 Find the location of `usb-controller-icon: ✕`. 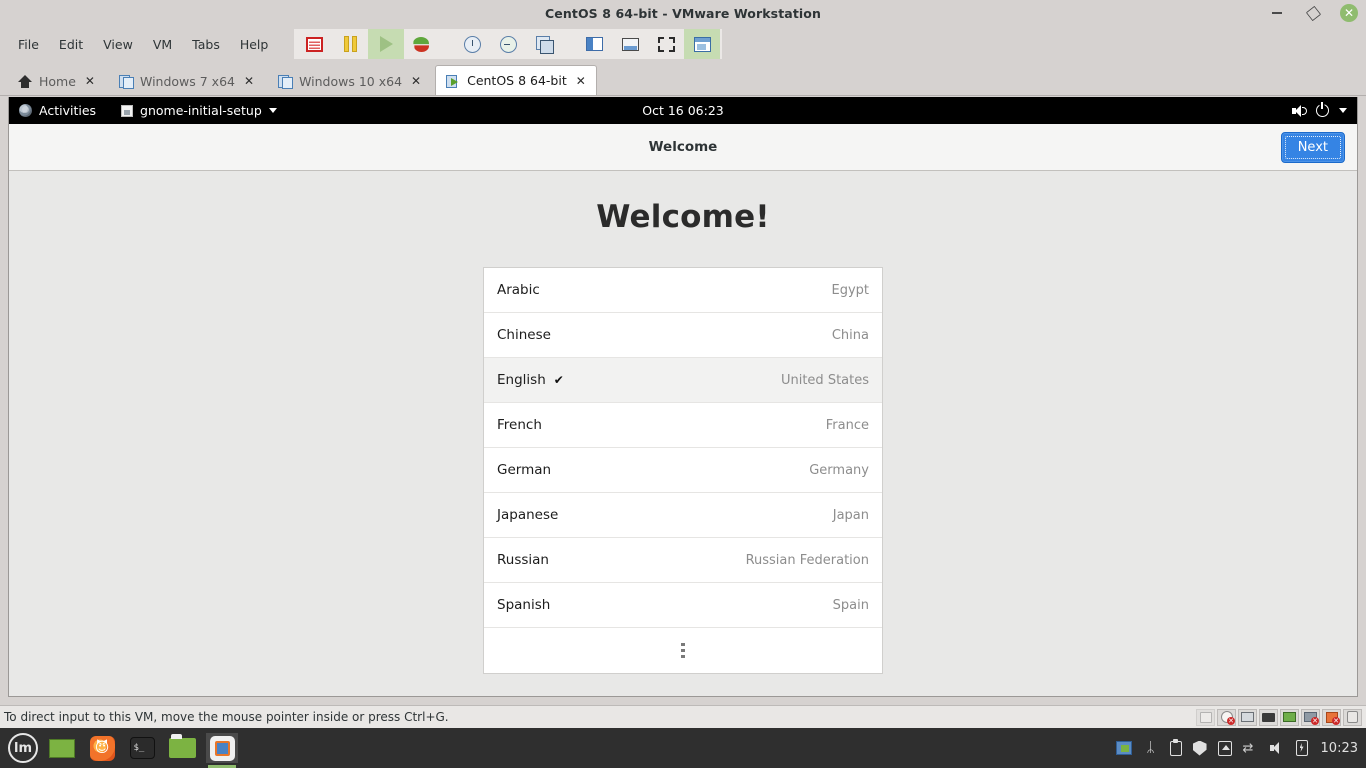

usb-controller-icon: ✕ is located at coordinates (1310, 717).